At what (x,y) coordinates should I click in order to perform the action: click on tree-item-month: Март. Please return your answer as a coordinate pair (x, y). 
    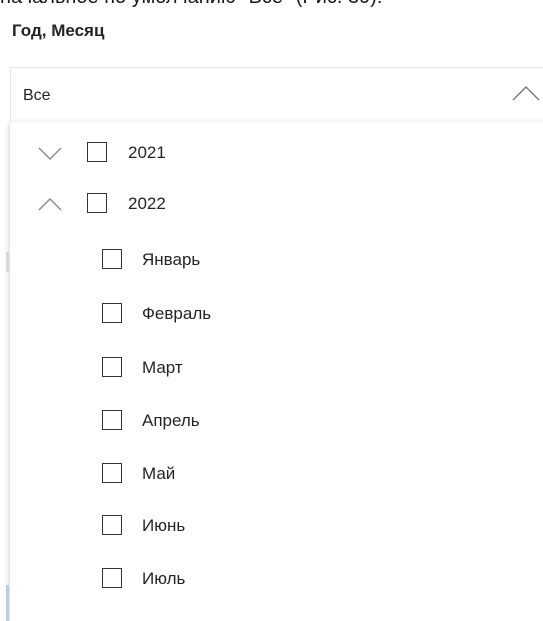
    Looking at the image, I should click on (270, 369).